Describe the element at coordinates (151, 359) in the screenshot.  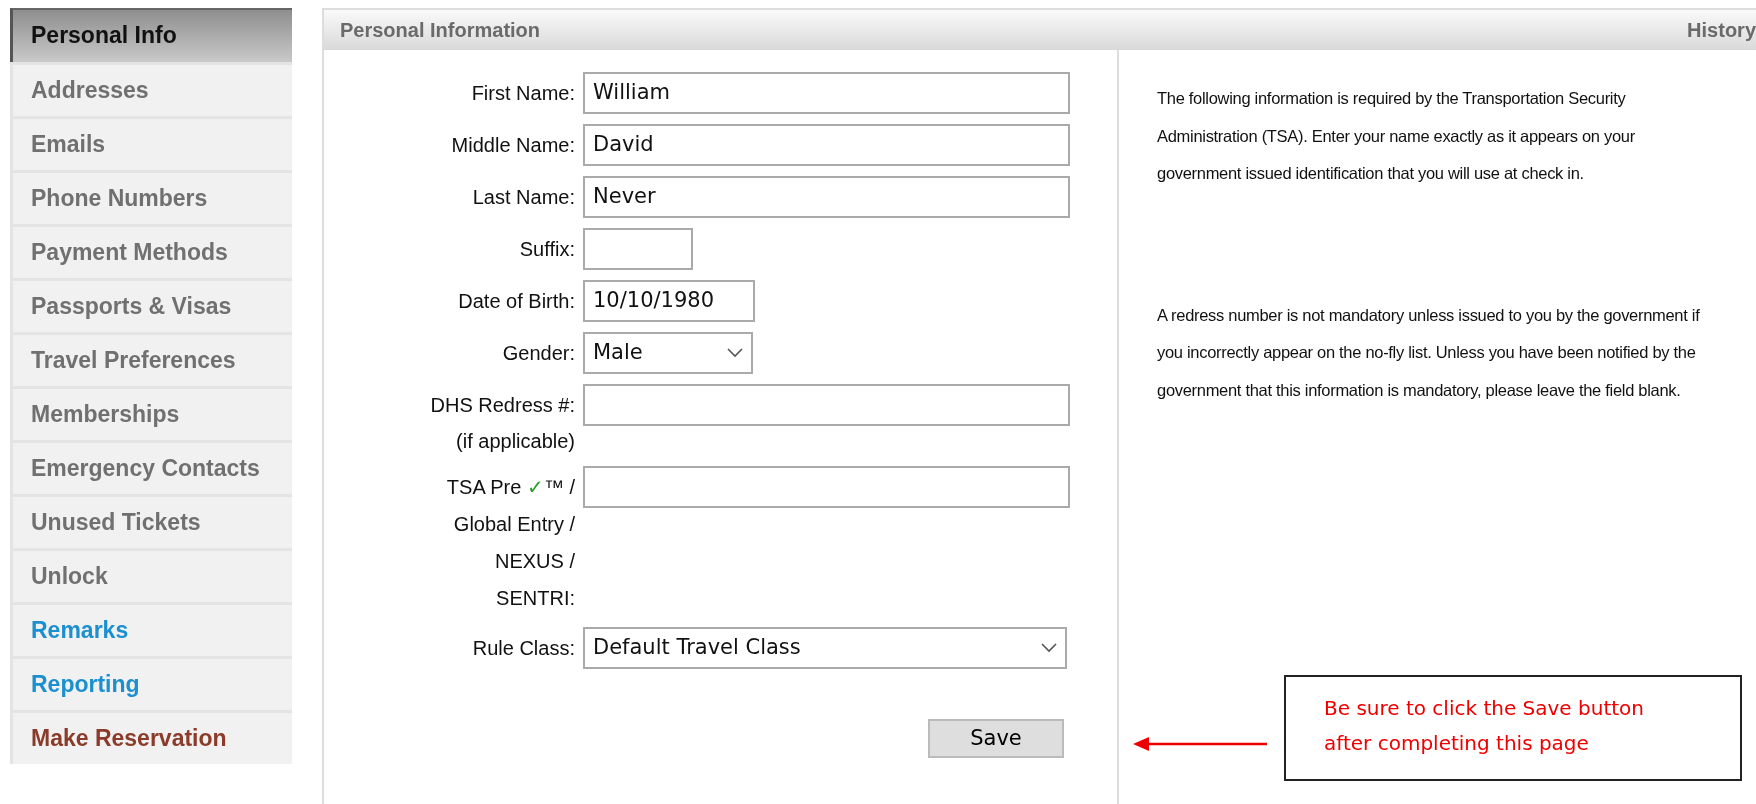
I see `sidebar-item: Travel Preferences` at that location.